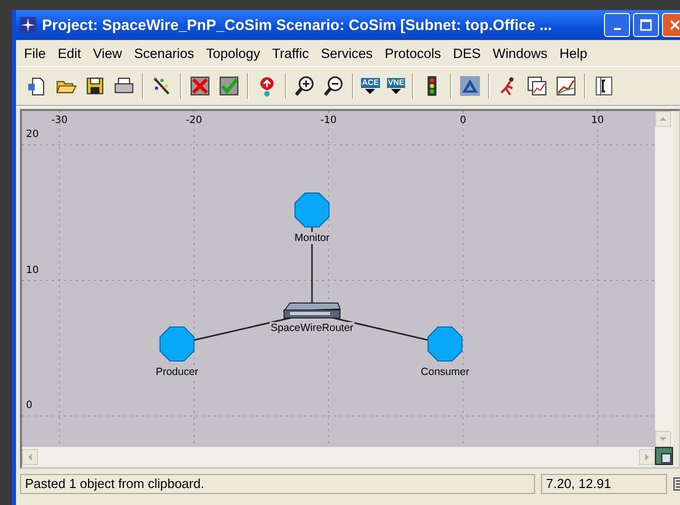  What do you see at coordinates (233, 53) in the screenshot?
I see `menu-item: Topology` at bounding box center [233, 53].